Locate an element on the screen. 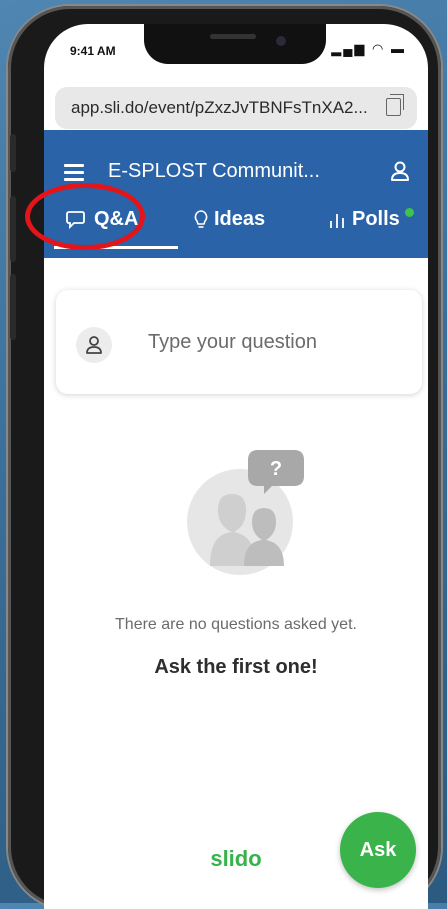  mute-switch is located at coordinates (13, 153).